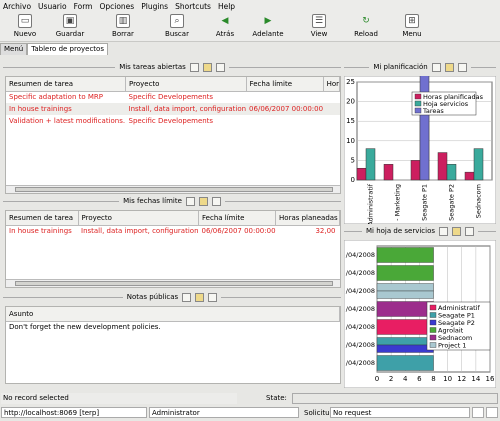  What do you see at coordinates (17, 6) in the screenshot?
I see `menu-archivo: Archivo` at bounding box center [17, 6].